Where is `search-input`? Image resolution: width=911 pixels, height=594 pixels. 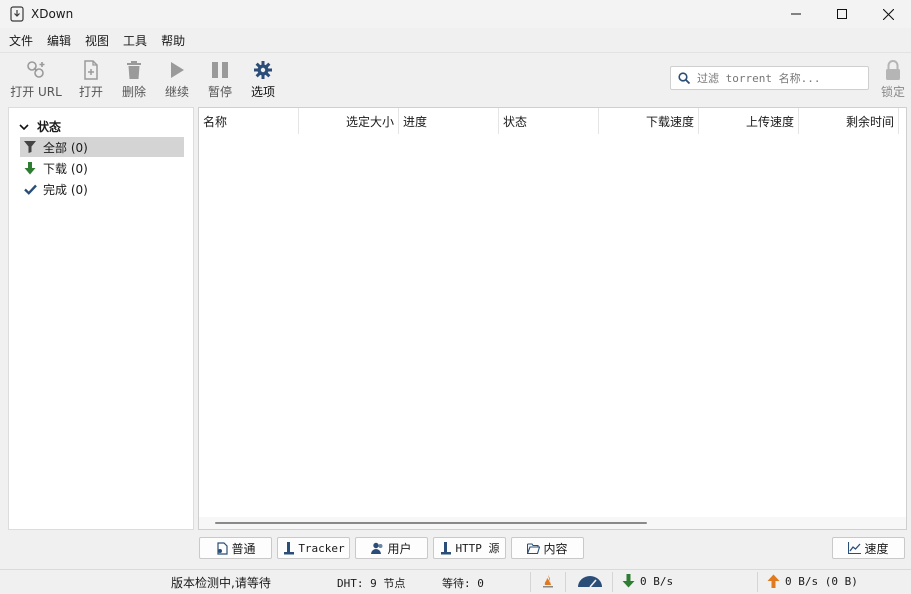
search-input is located at coordinates (782, 78).